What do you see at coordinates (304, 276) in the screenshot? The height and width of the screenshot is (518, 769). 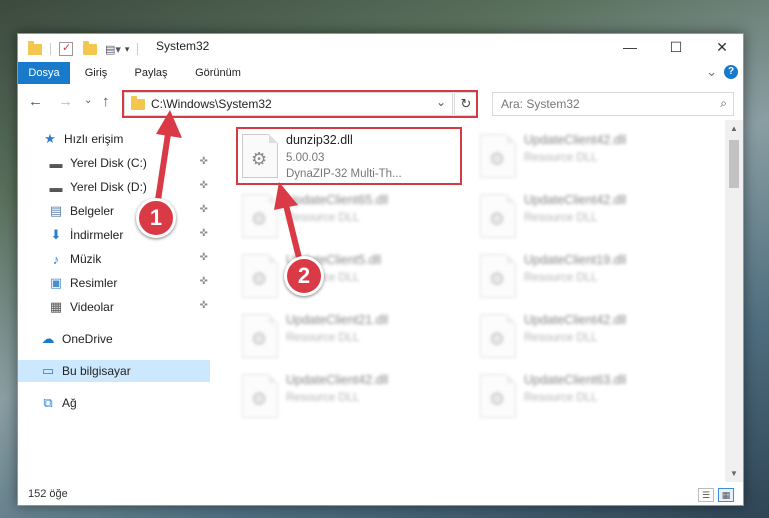 I see `callout-badge-2: 2` at bounding box center [304, 276].